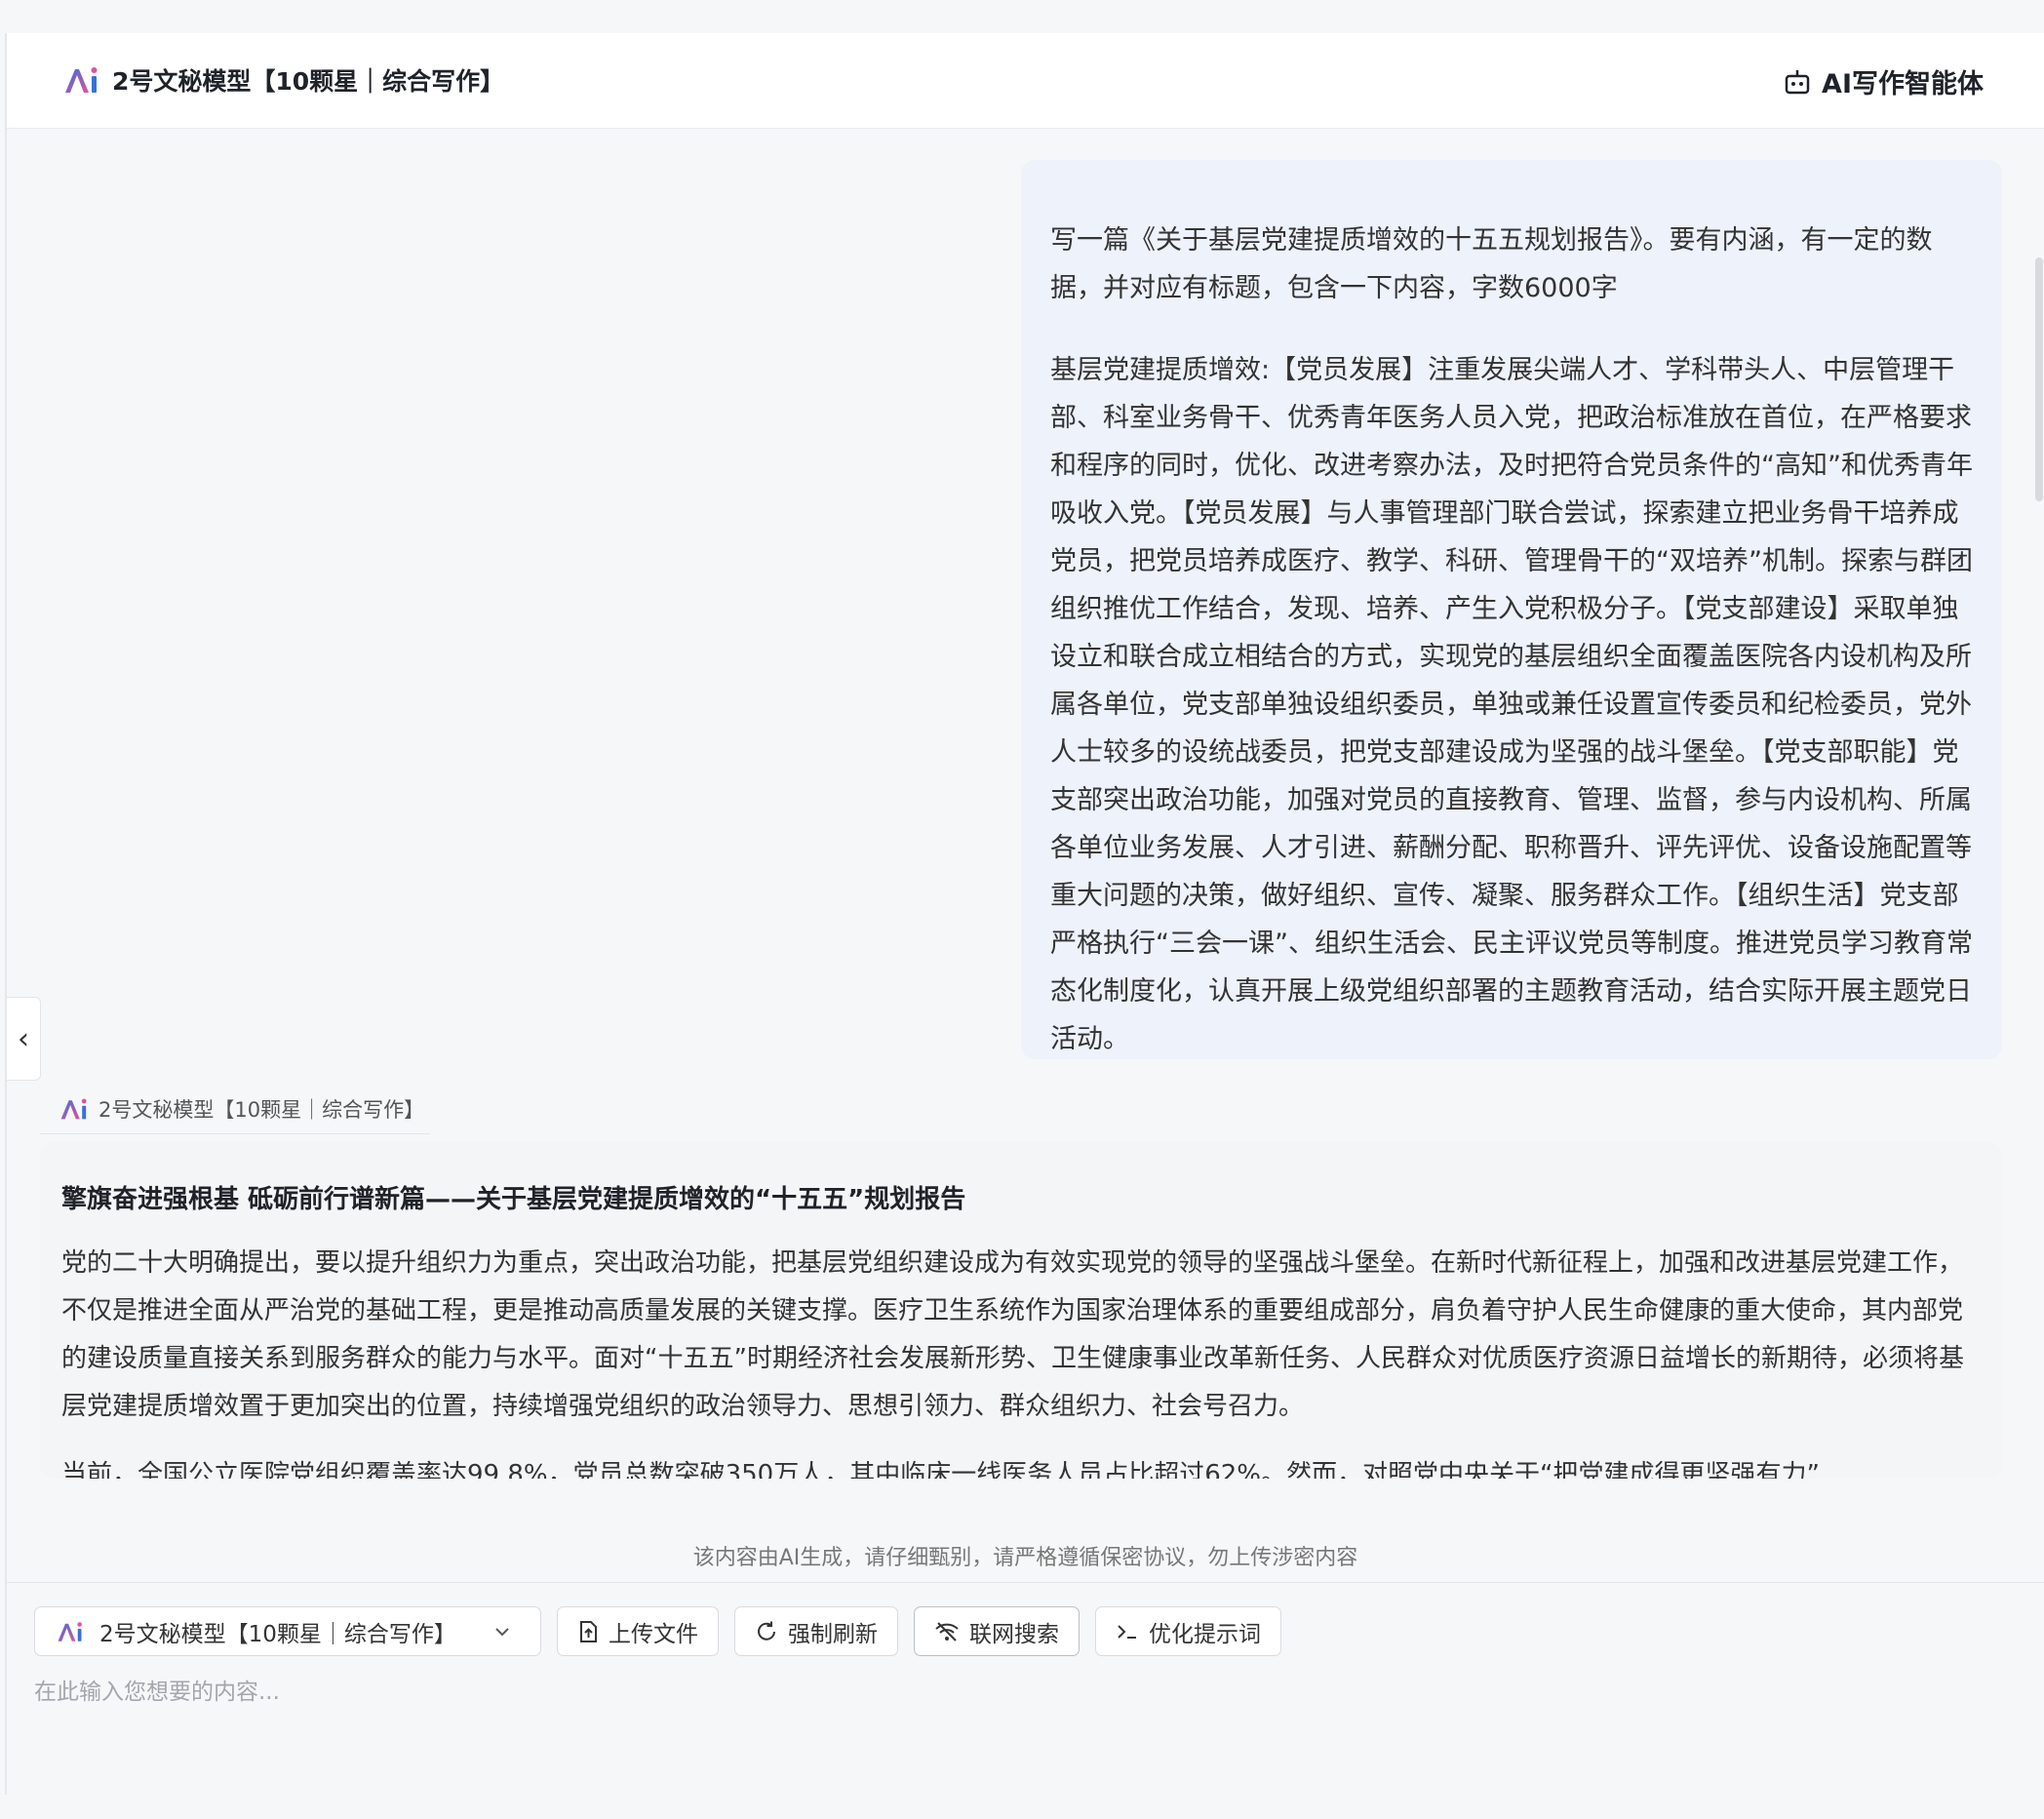 Image resolution: width=2044 pixels, height=1819 pixels. I want to click on ai-writing-agent-button: AI写作智能体, so click(1883, 81).